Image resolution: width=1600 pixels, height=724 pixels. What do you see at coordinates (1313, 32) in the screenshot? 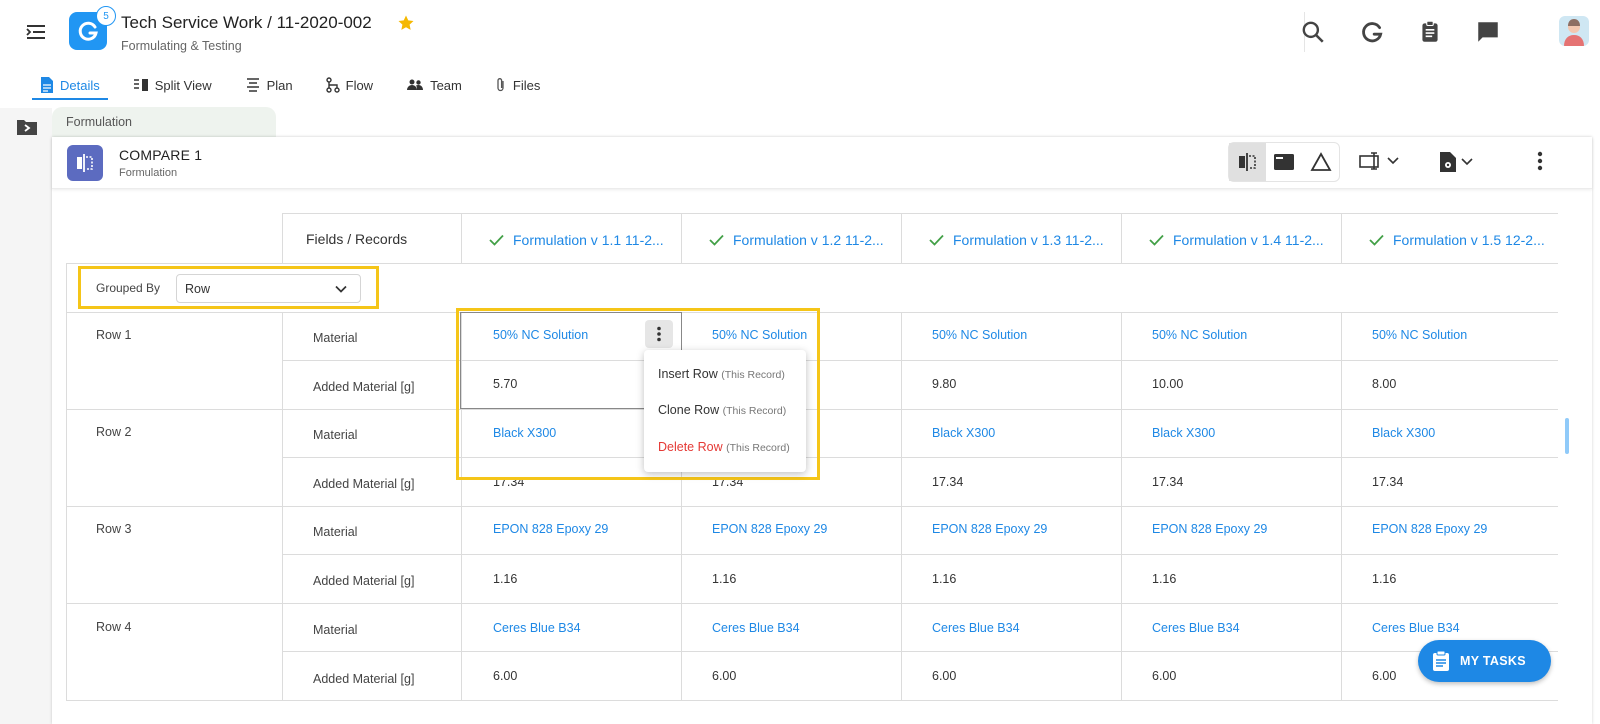
I see `search-icon` at bounding box center [1313, 32].